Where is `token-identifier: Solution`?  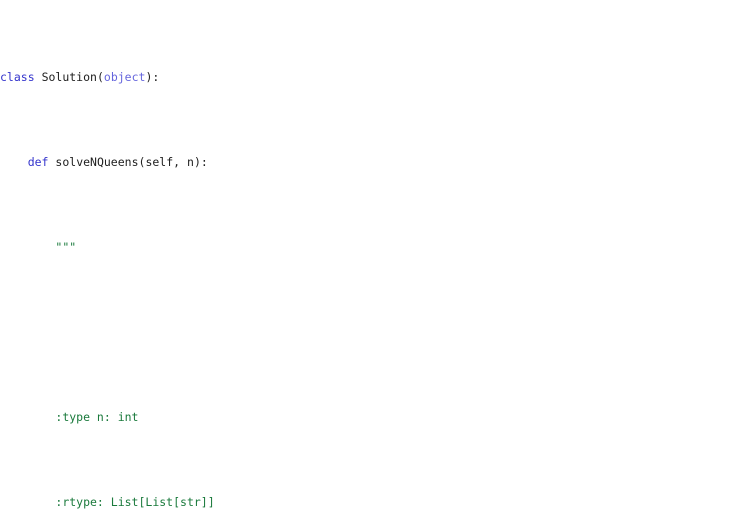
token-identifier: Solution is located at coordinates (69, 77).